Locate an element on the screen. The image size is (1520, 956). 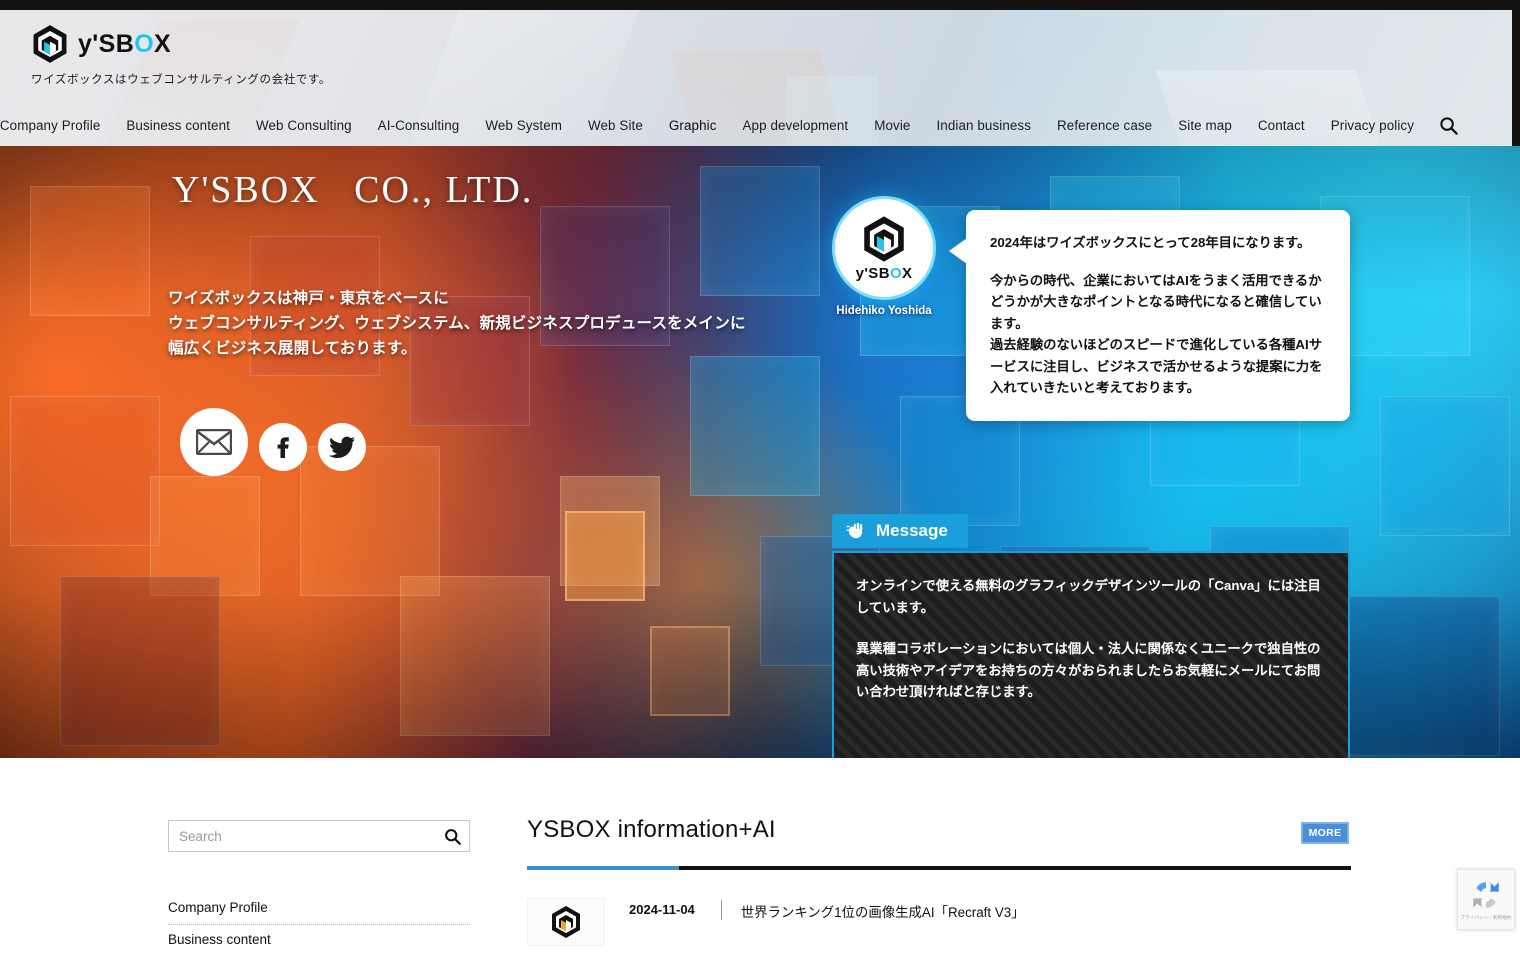
social-links is located at coordinates (273, 442).